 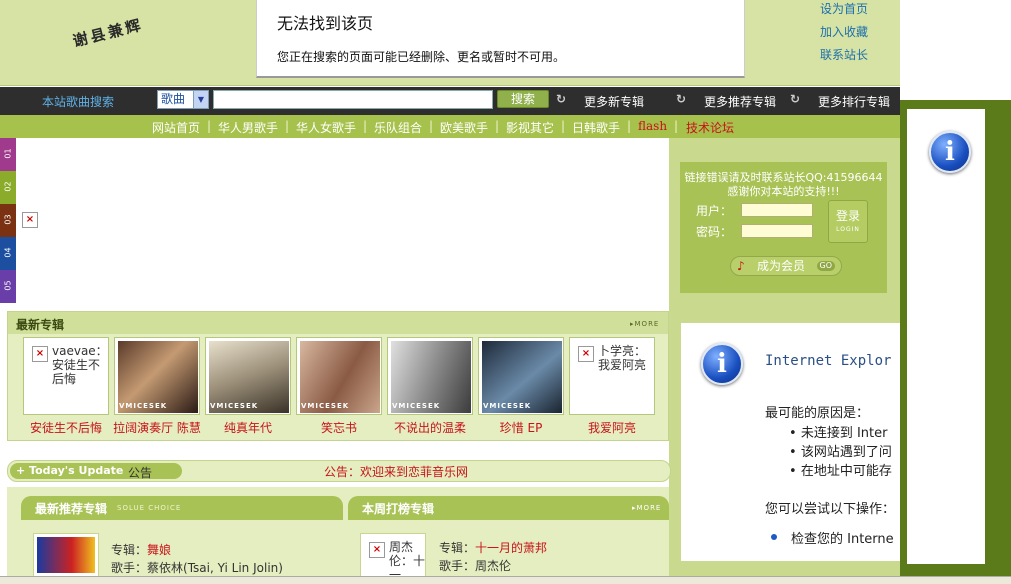 I want to click on album-caption: 纯真年代, so click(x=248, y=427).